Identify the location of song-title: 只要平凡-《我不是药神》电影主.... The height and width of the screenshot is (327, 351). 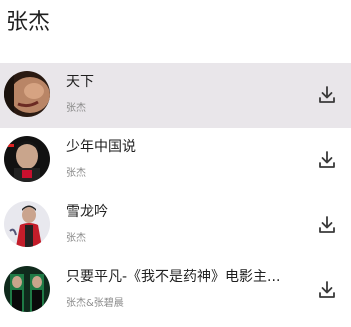
(173, 277).